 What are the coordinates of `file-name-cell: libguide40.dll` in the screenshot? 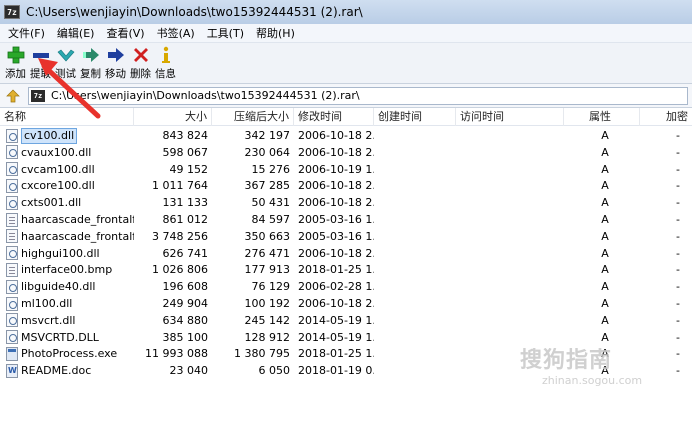 It's located at (70, 286).